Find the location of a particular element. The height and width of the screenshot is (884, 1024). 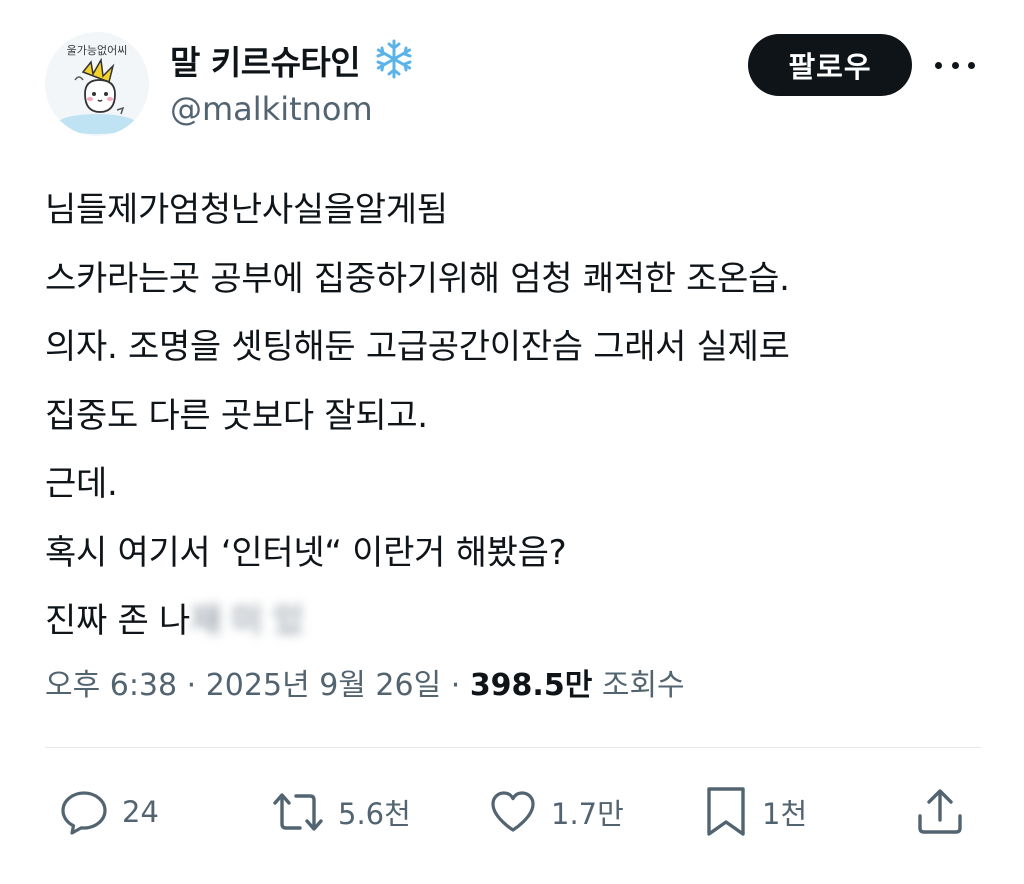

tweet-line: 님들제가엄청난사실을알게됨 is located at coordinates (246, 210).